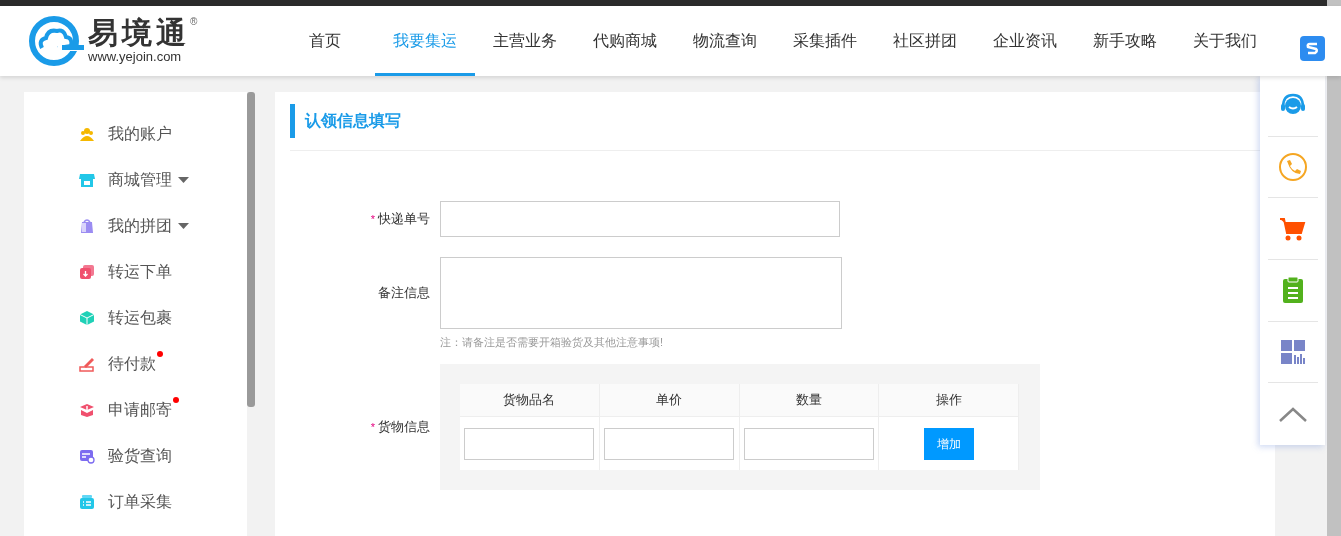 This screenshot has height=536, width=1341. I want to click on checklist-icon, so click(87, 502).